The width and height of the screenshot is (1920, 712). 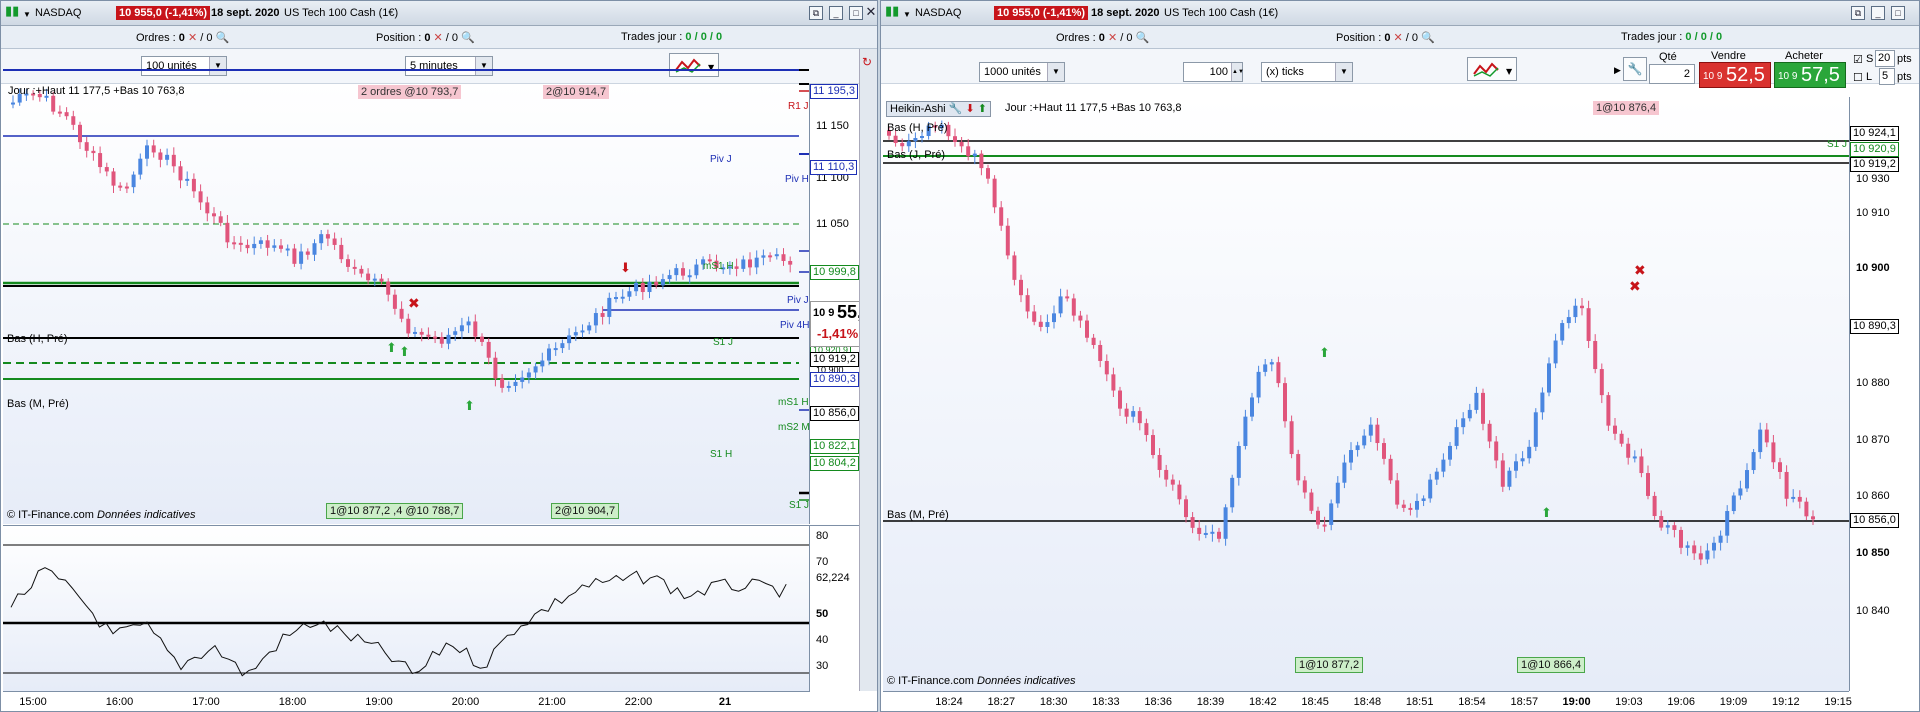 What do you see at coordinates (1635, 69) in the screenshot?
I see `wrench-button: 🔧` at bounding box center [1635, 69].